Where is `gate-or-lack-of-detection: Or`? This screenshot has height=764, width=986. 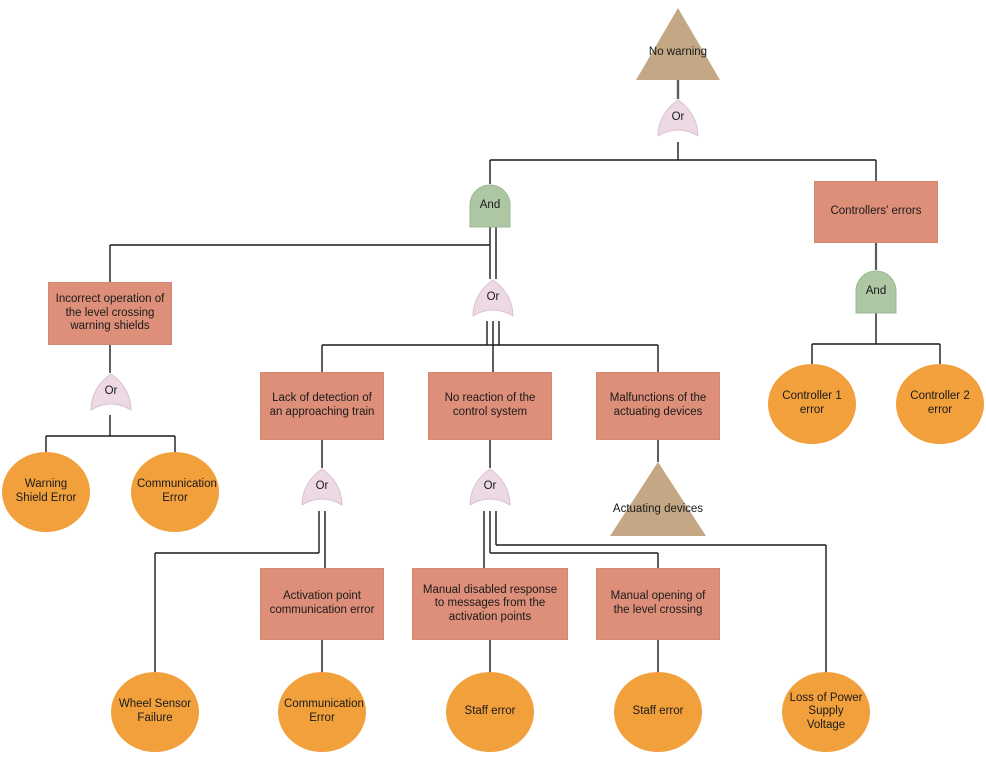
gate-or-lack-of-detection: Or is located at coordinates (322, 490).